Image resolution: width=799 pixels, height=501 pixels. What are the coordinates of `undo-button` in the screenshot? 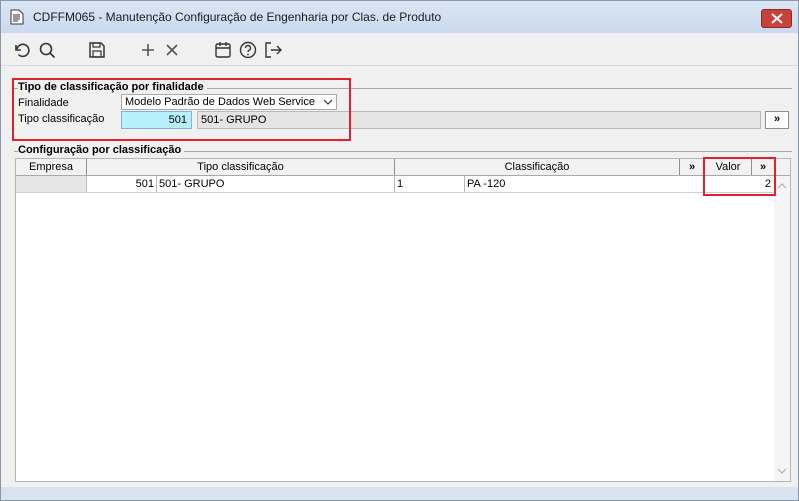 It's located at (22, 50).